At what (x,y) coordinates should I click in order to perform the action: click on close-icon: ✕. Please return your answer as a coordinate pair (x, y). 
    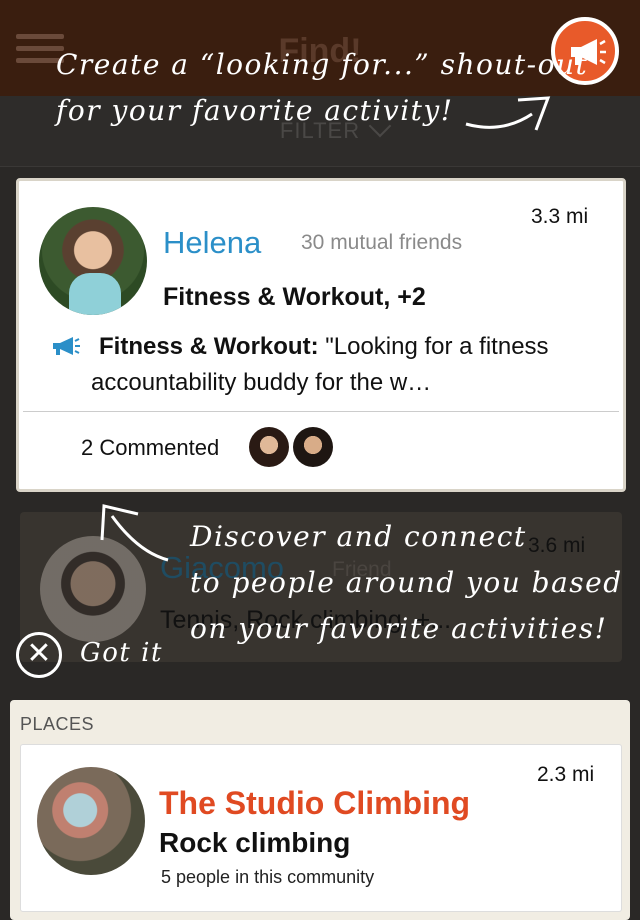
    Looking at the image, I should click on (39, 655).